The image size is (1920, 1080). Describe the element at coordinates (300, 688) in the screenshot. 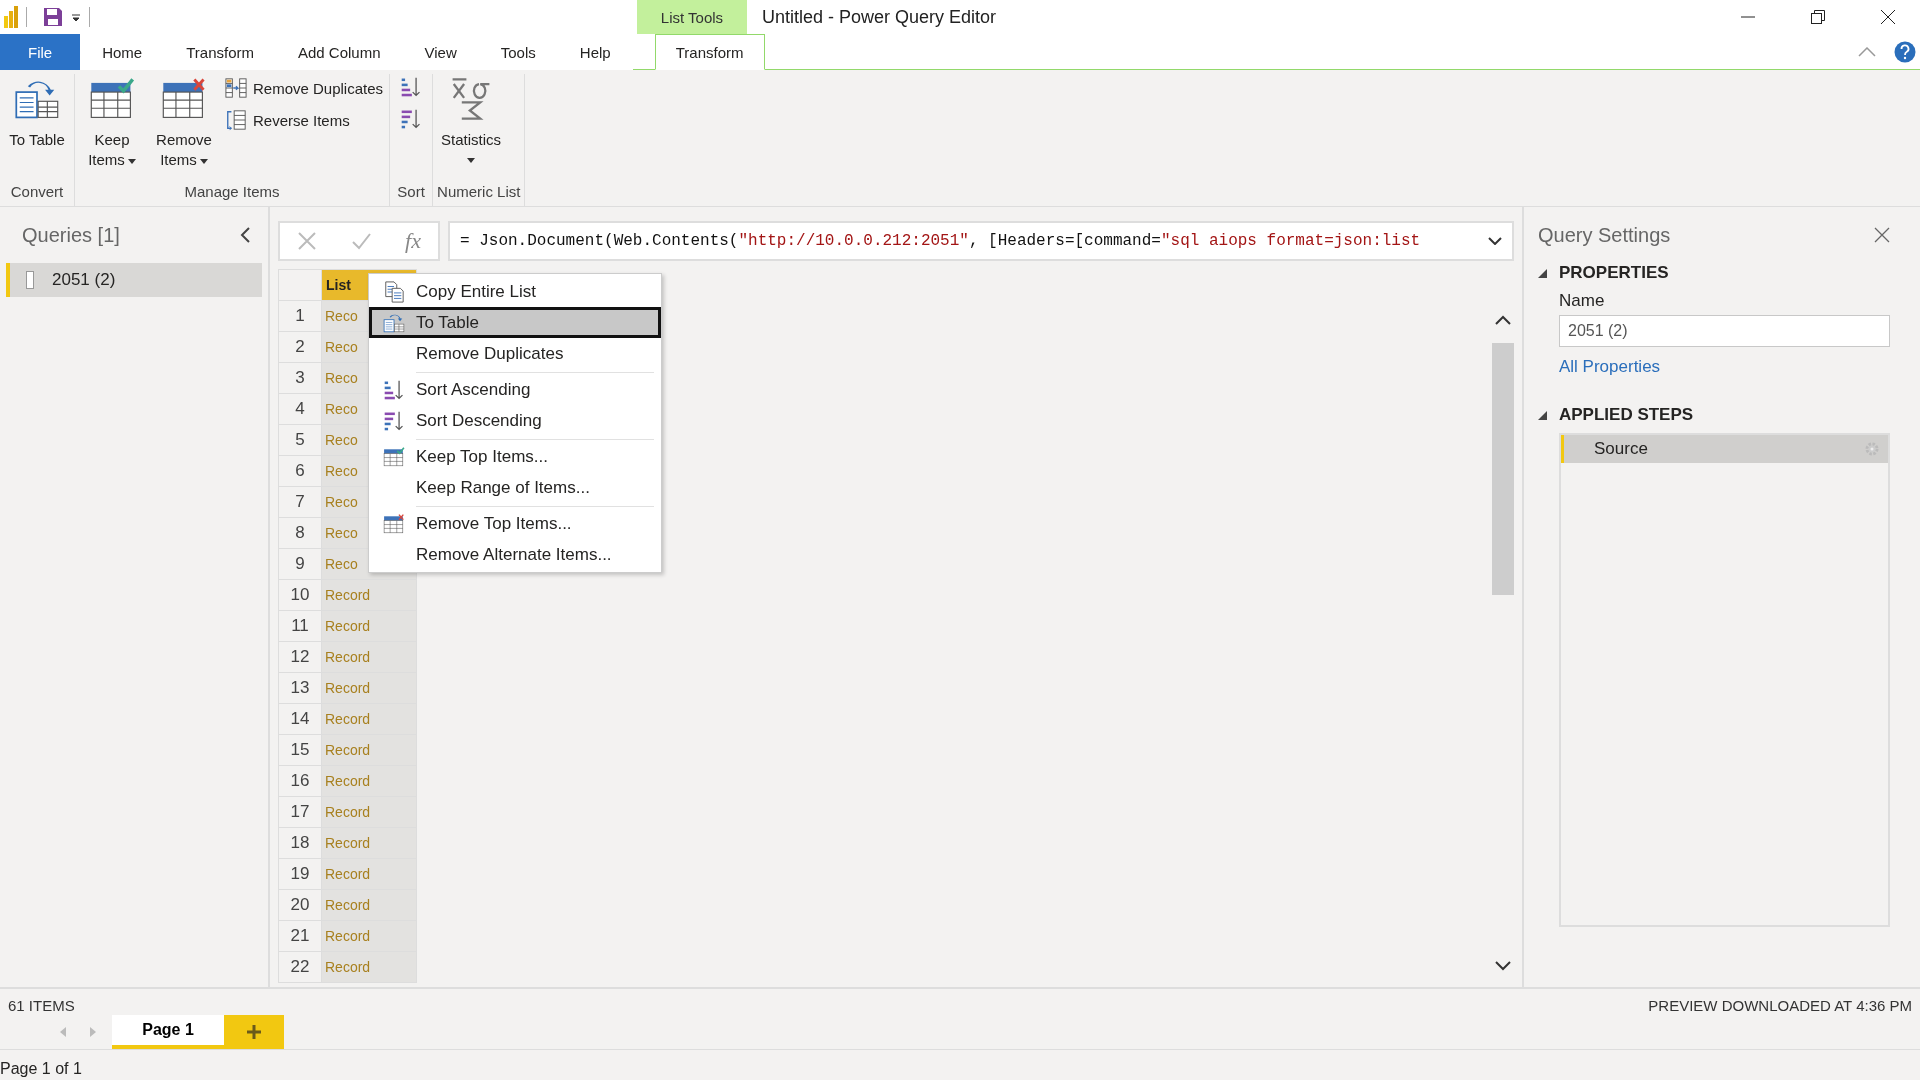

I see `row-number: 13` at that location.